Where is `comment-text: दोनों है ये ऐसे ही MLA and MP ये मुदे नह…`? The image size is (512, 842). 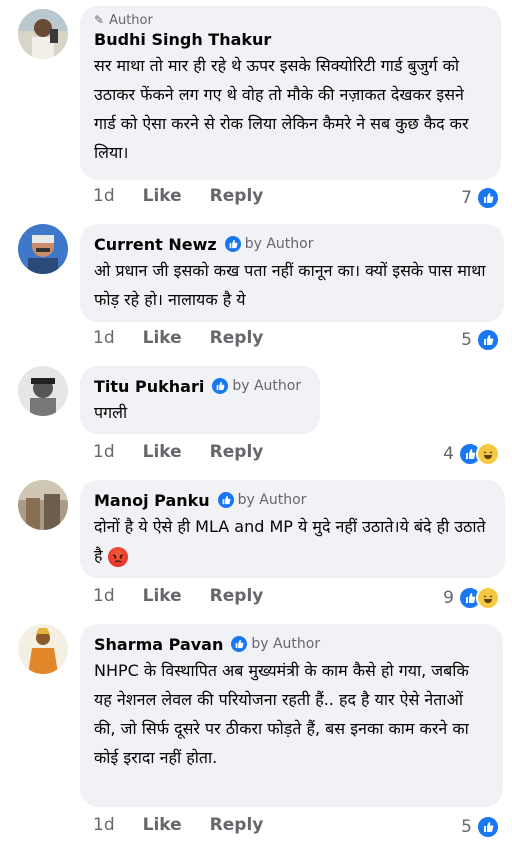
comment-text: दोनों है ये ऐसे ही MLA and MP ये मुदे नह… is located at coordinates (292, 542).